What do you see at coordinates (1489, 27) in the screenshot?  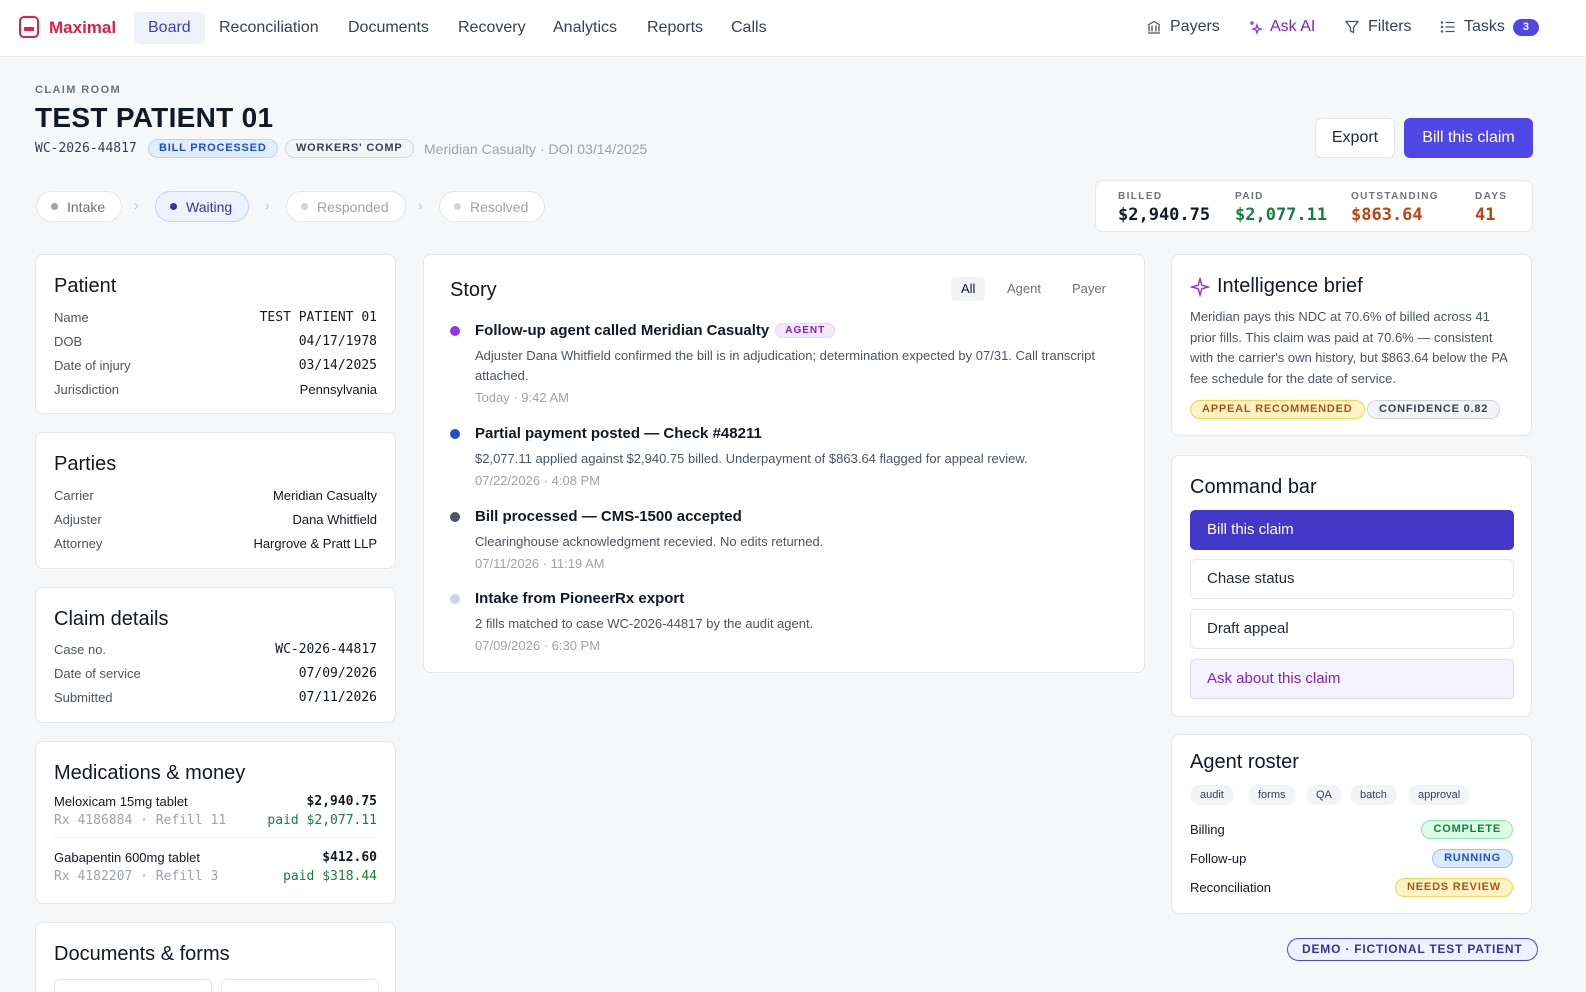 I see `tasks-button: Tasks 3` at bounding box center [1489, 27].